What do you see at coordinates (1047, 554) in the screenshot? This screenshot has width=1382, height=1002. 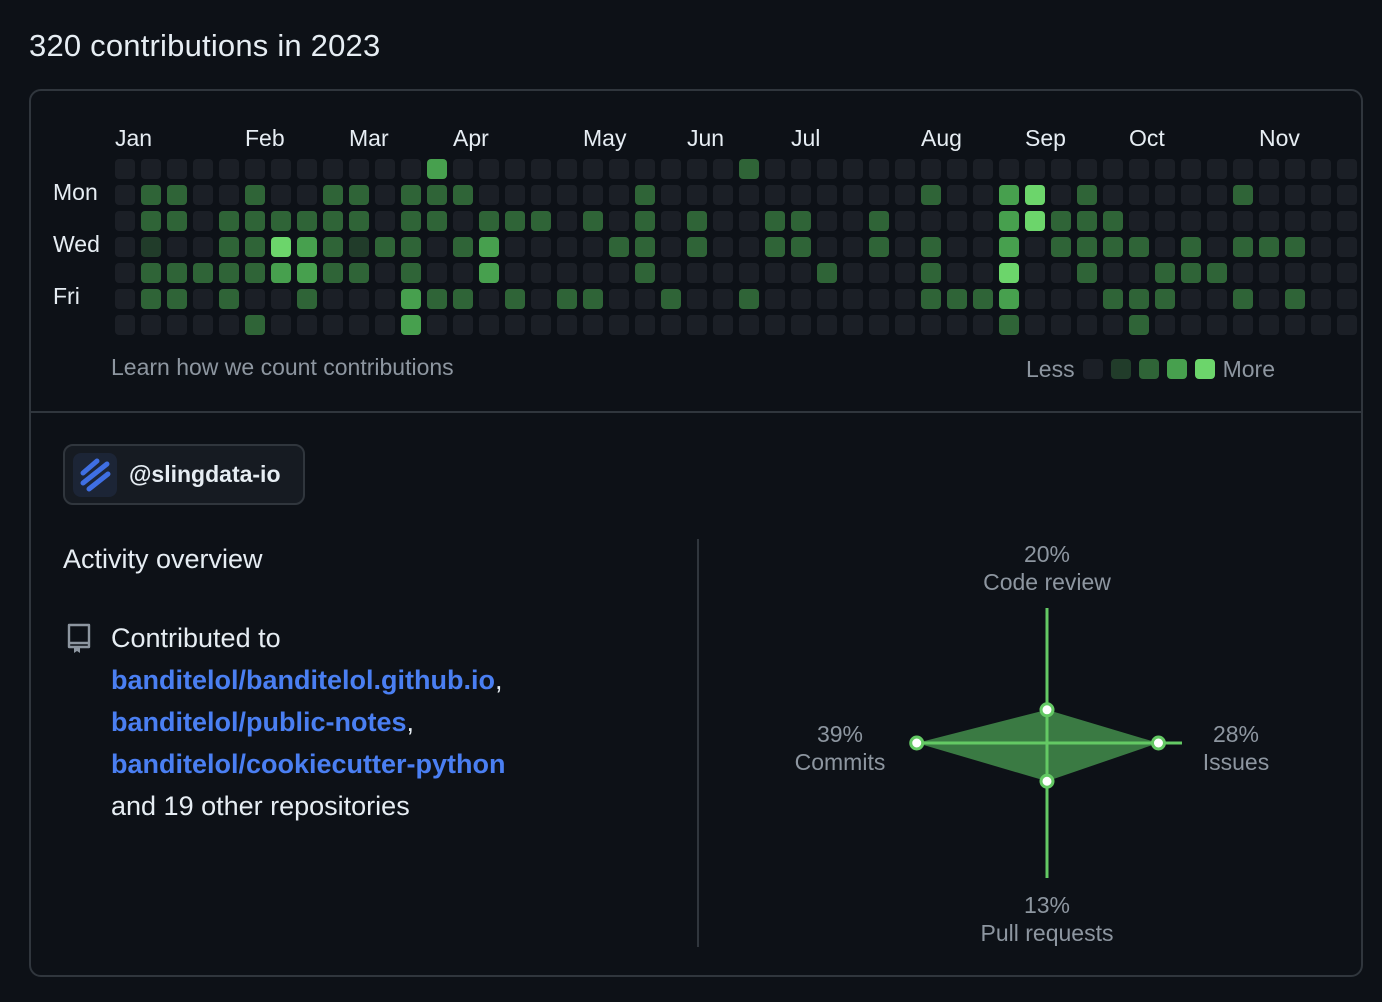 I see `radar-pct: 20%` at bounding box center [1047, 554].